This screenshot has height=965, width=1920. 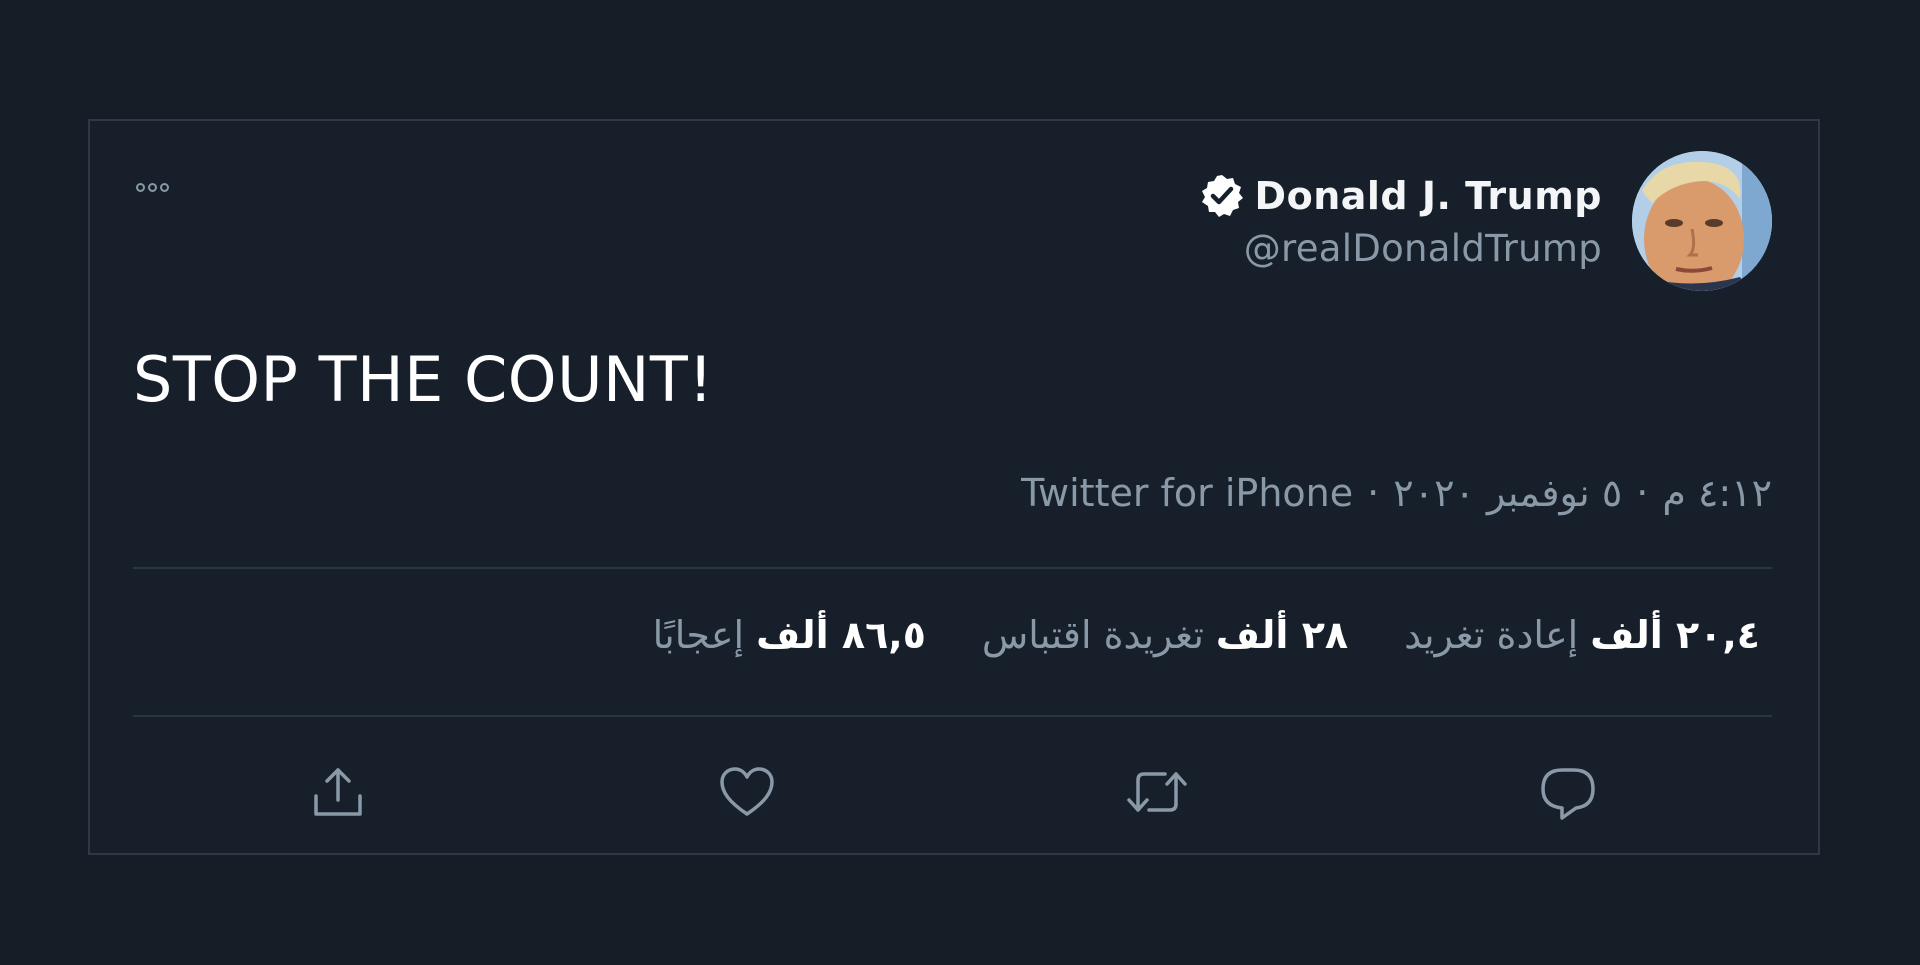 I want to click on retweet-button, so click(x=1157, y=792).